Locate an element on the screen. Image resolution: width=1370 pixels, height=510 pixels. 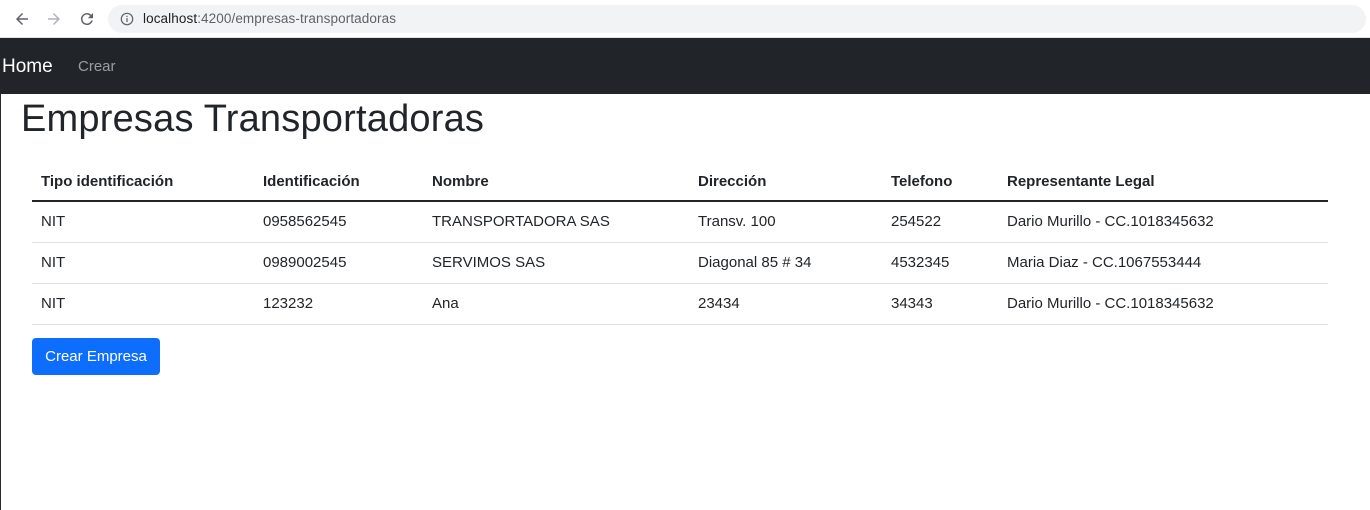
nav-create-link: Crear is located at coordinates (97, 66).